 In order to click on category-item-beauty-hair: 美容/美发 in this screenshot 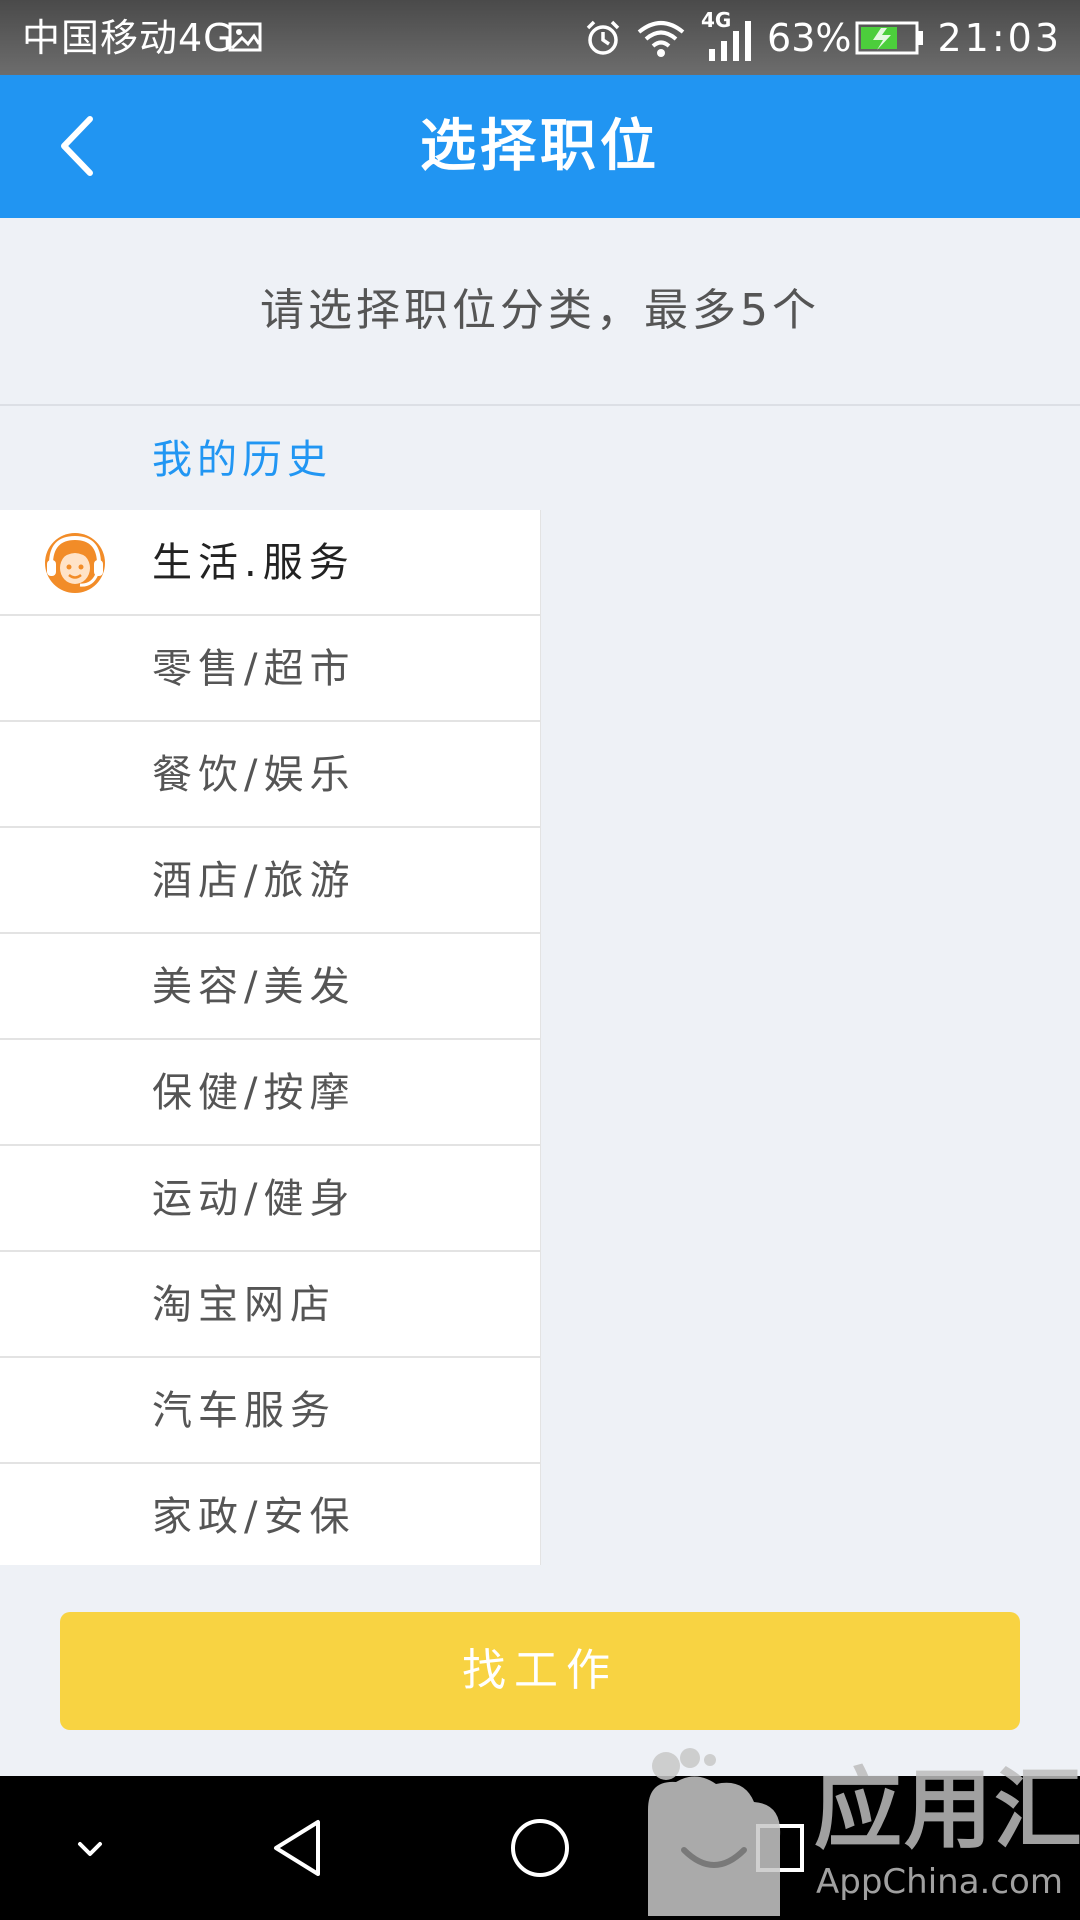, I will do `click(270, 987)`.